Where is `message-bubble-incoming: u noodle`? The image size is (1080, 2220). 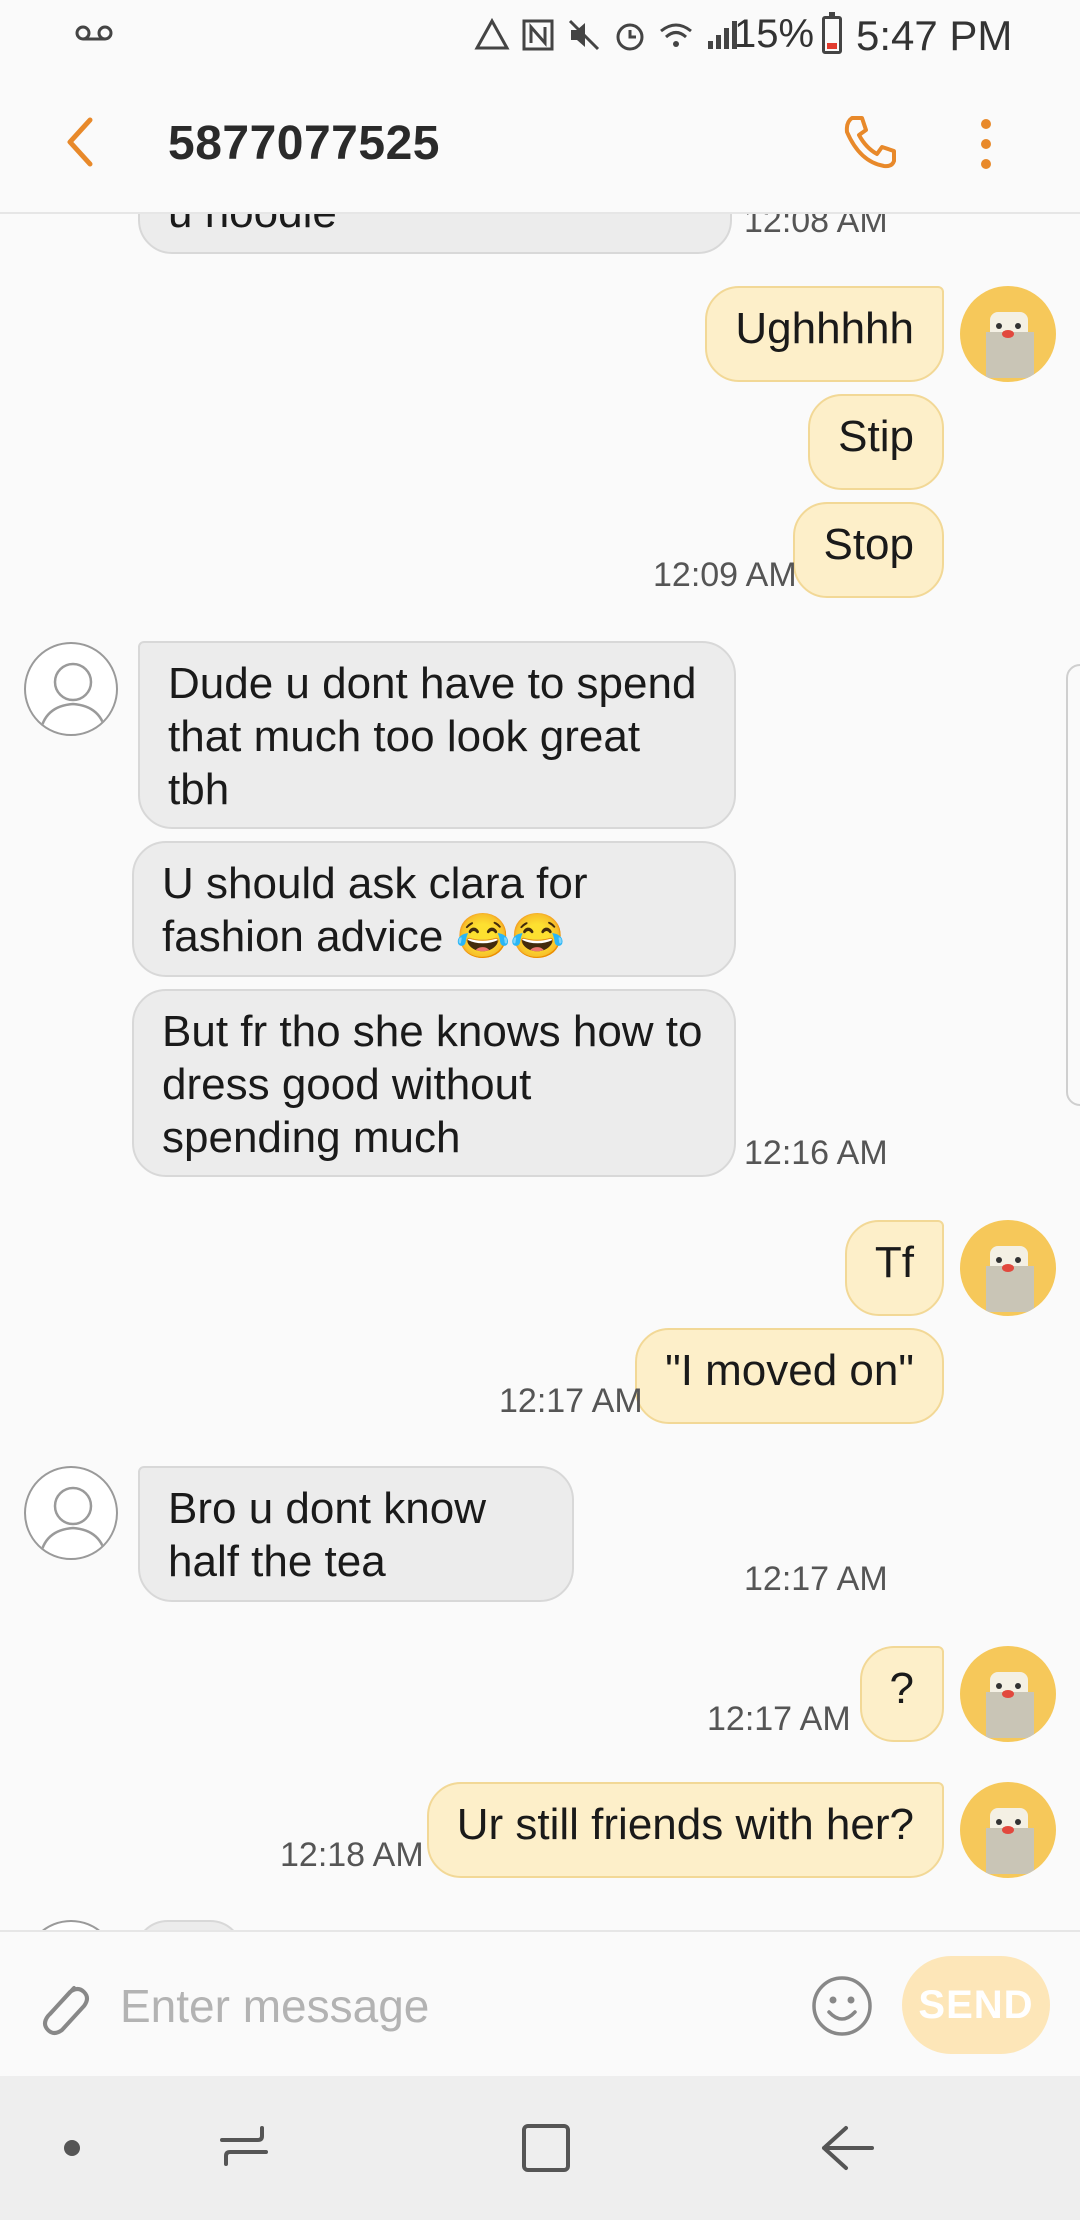
message-bubble-incoming: u noodle is located at coordinates (435, 234).